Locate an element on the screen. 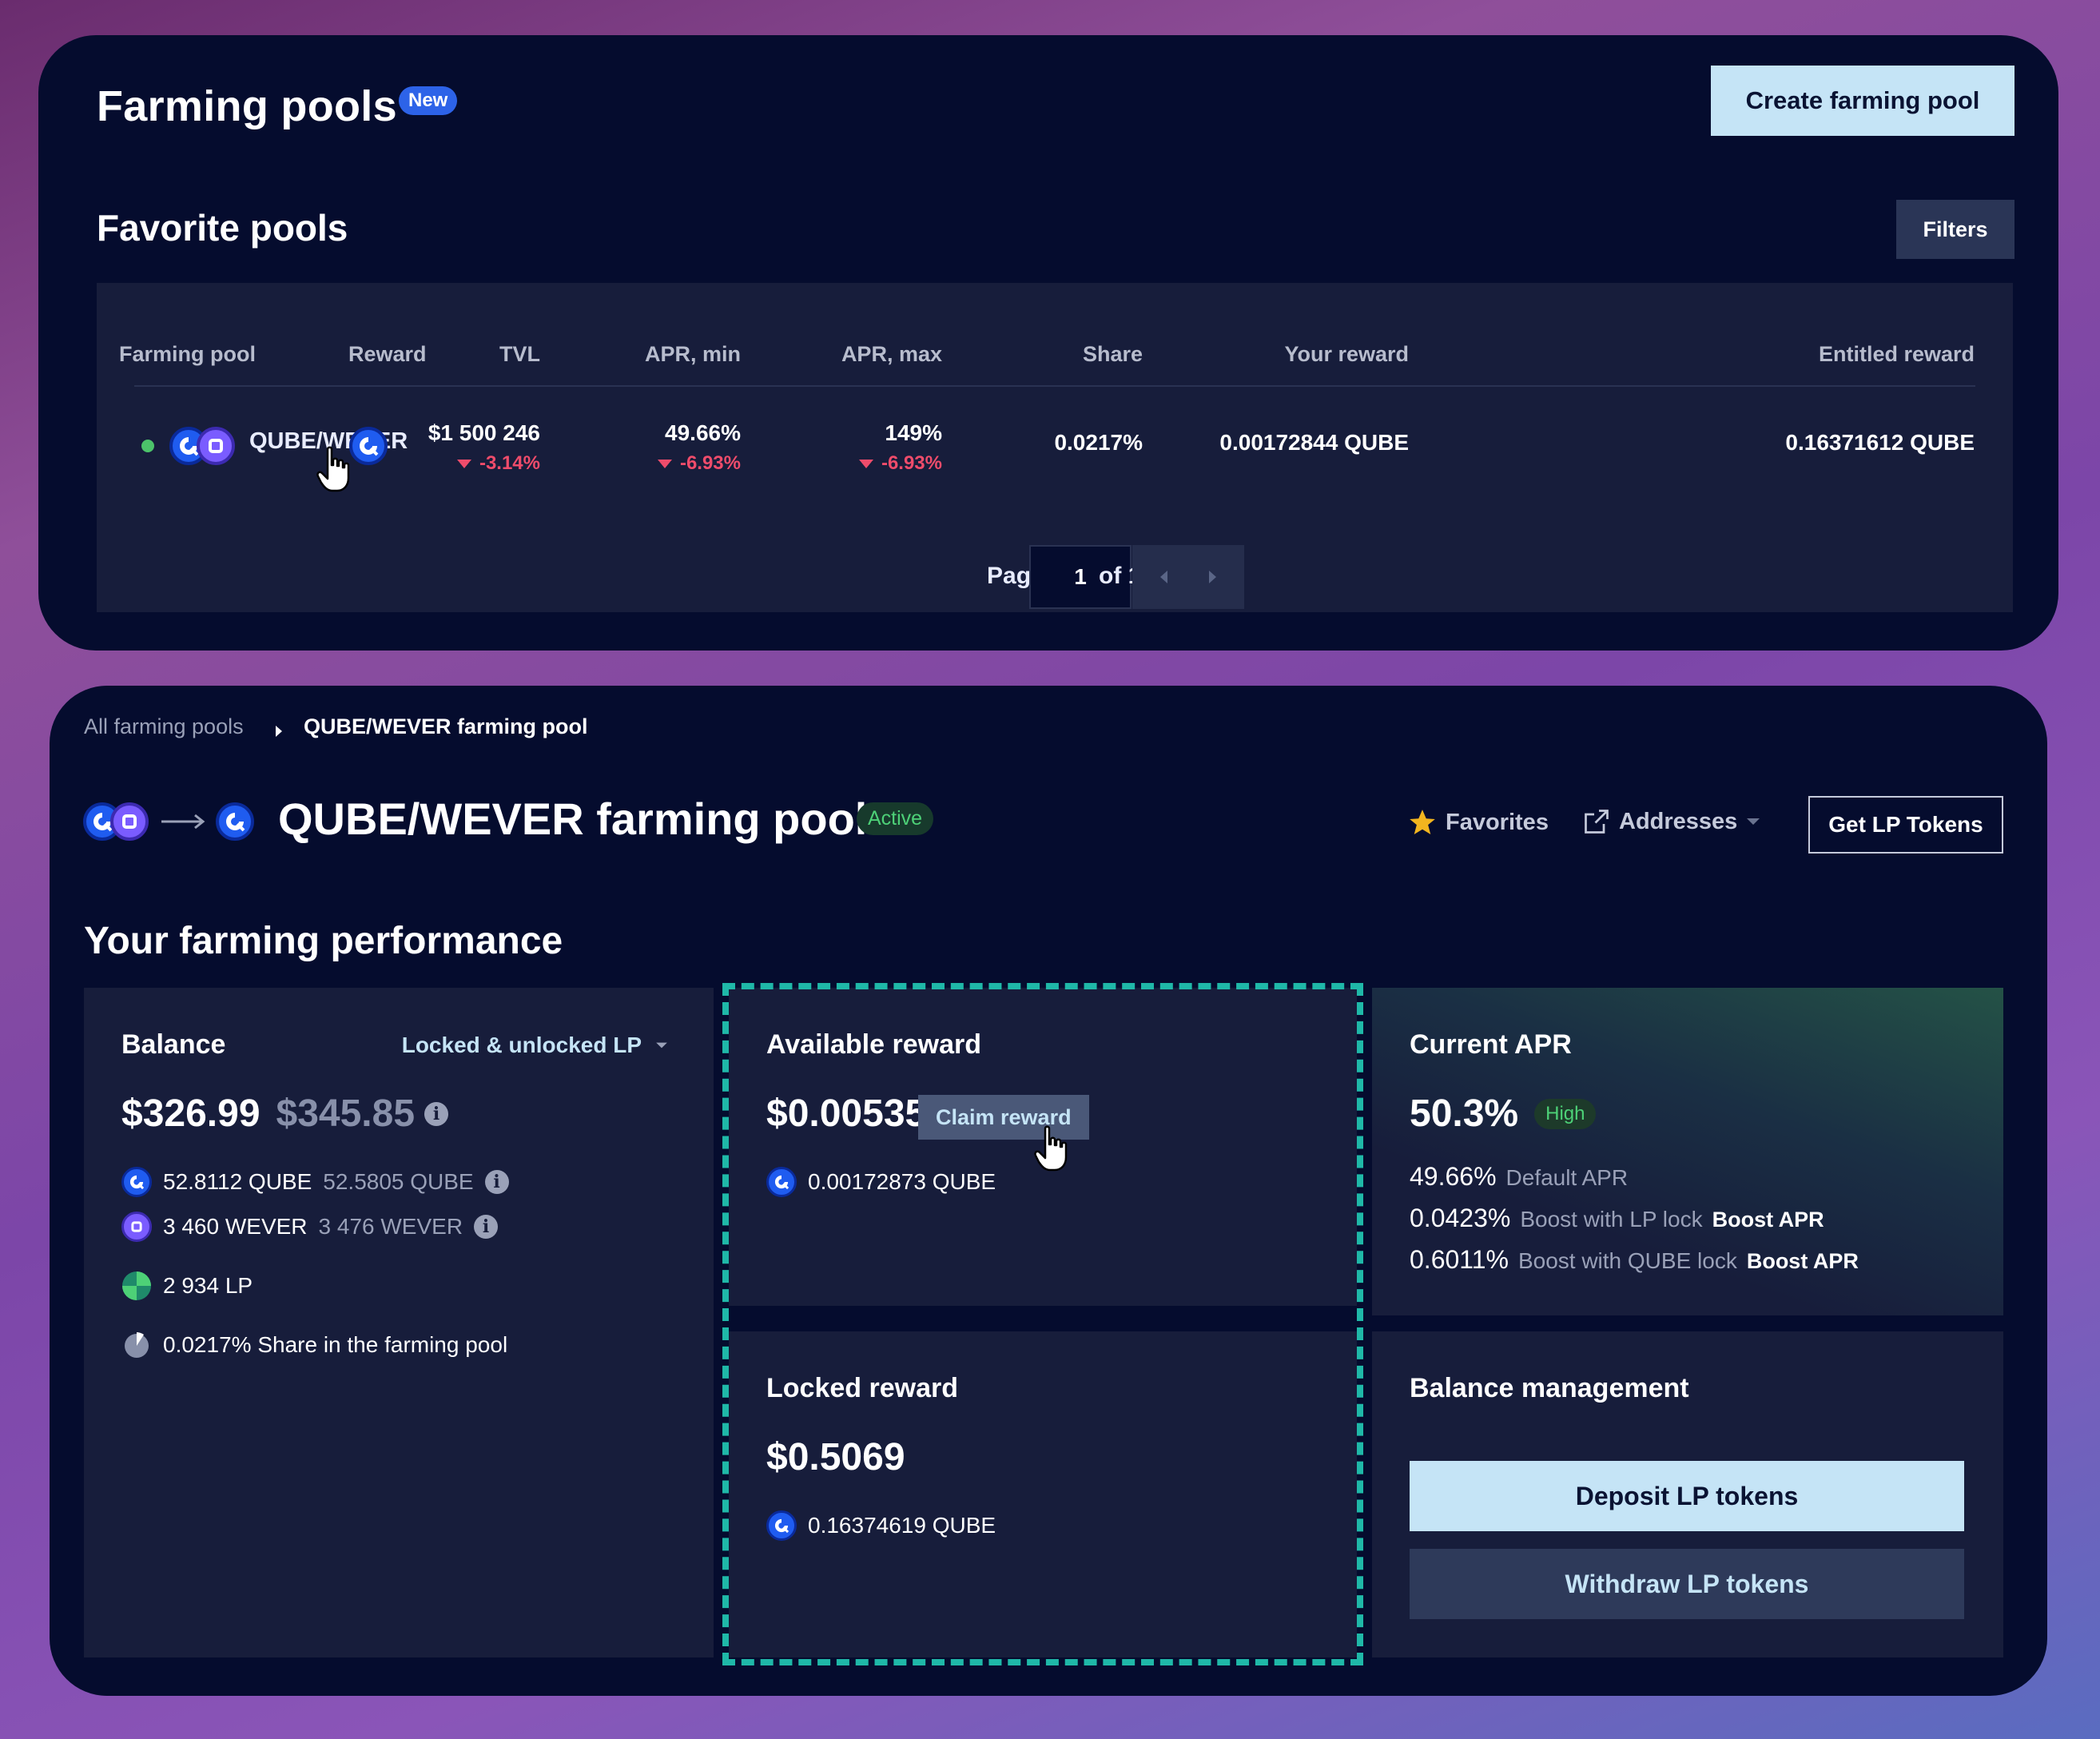  favorite-pools-heading: Favorite pools is located at coordinates (222, 228).